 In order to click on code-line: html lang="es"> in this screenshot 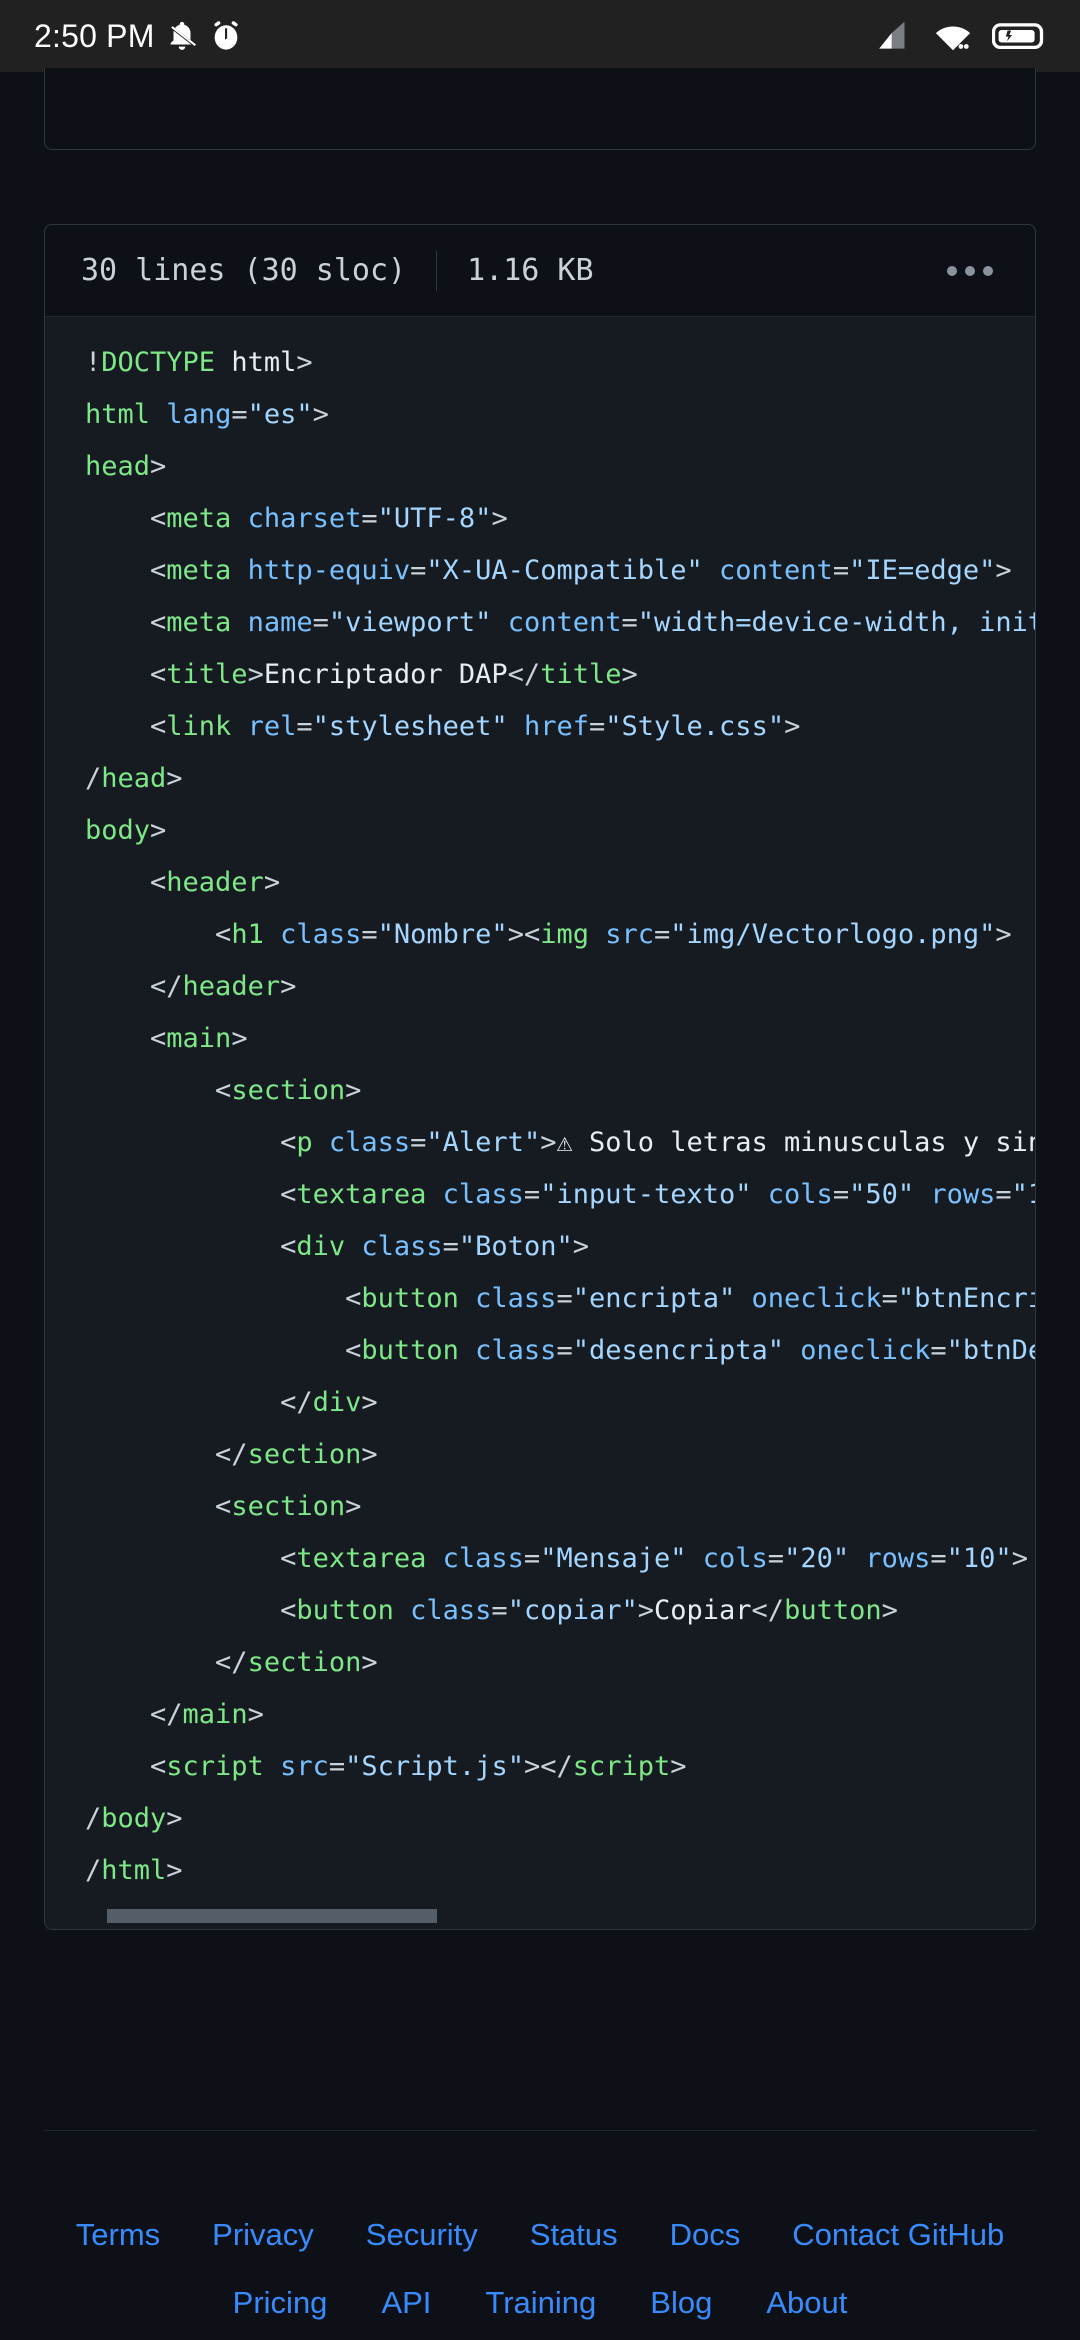, I will do `click(207, 414)`.